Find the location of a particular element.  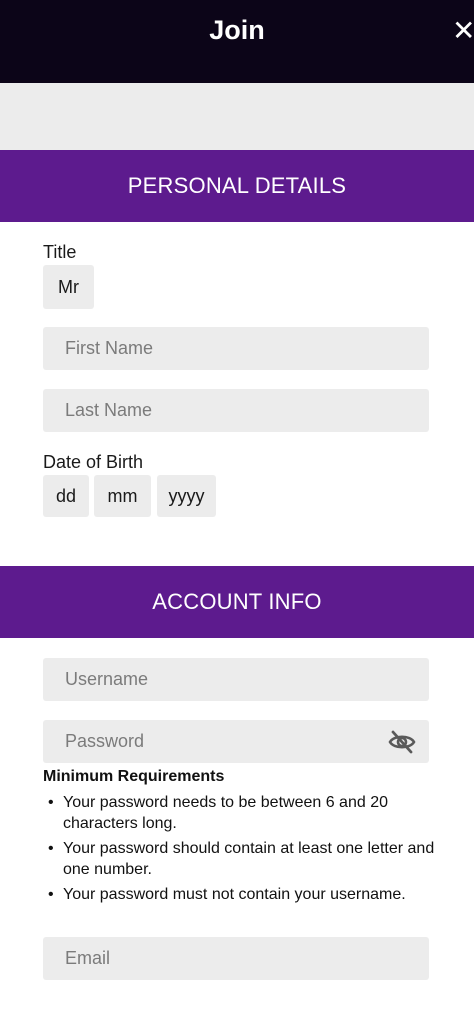

eye-off-icon is located at coordinates (402, 742).